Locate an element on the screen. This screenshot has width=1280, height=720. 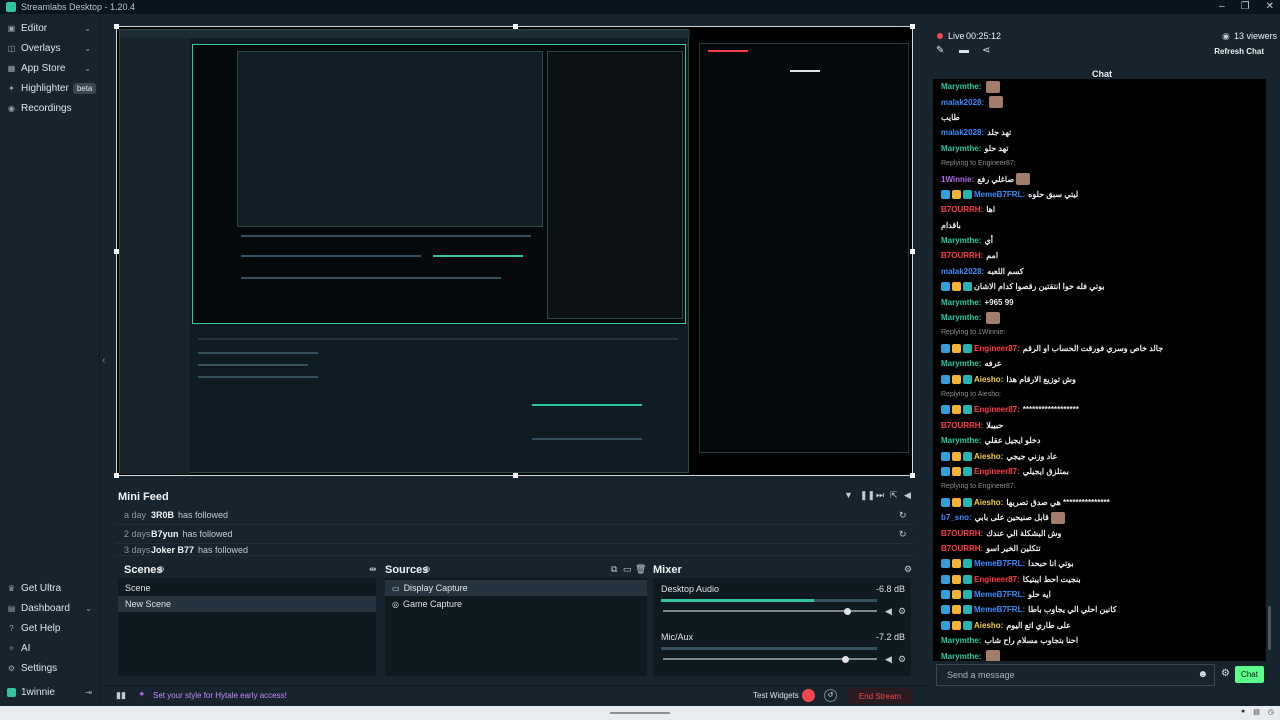
maximize-icon: ❐ is located at coordinates (1245, 6).